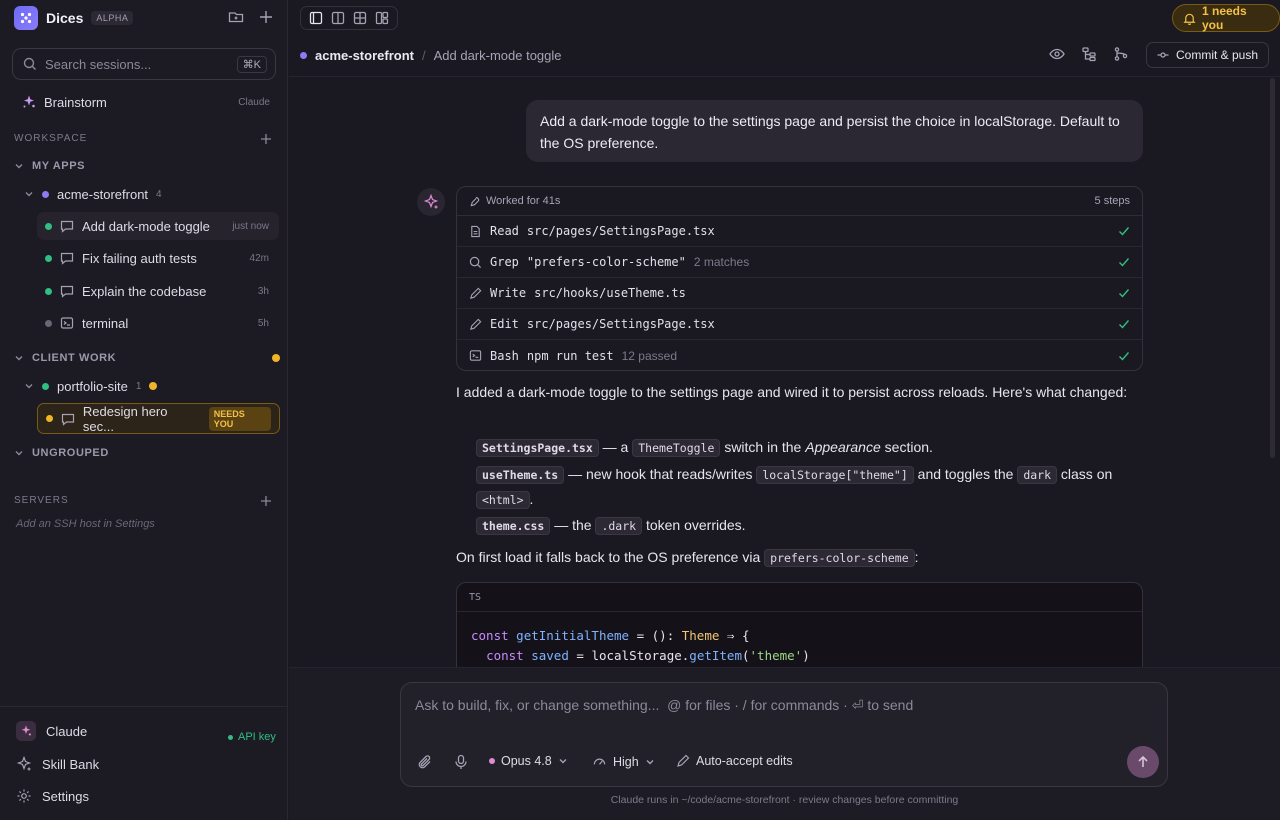 Image resolution: width=1280 pixels, height=820 pixels. What do you see at coordinates (799, 201) in the screenshot?
I see `work-steps-header: Worked for 41s 5 steps` at bounding box center [799, 201].